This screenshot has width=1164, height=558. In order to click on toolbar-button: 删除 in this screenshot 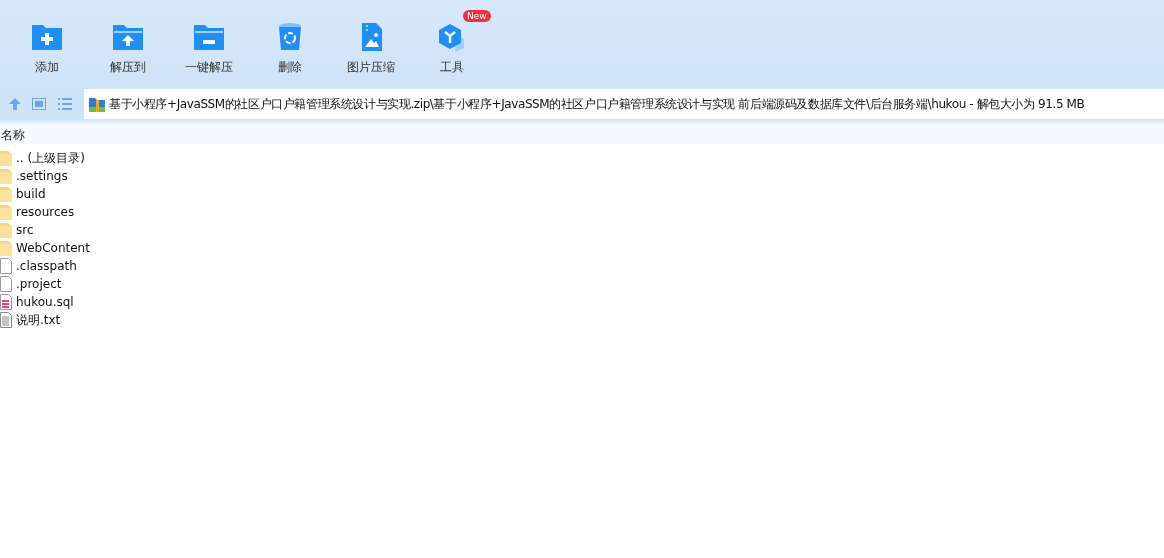, I will do `click(289, 49)`.